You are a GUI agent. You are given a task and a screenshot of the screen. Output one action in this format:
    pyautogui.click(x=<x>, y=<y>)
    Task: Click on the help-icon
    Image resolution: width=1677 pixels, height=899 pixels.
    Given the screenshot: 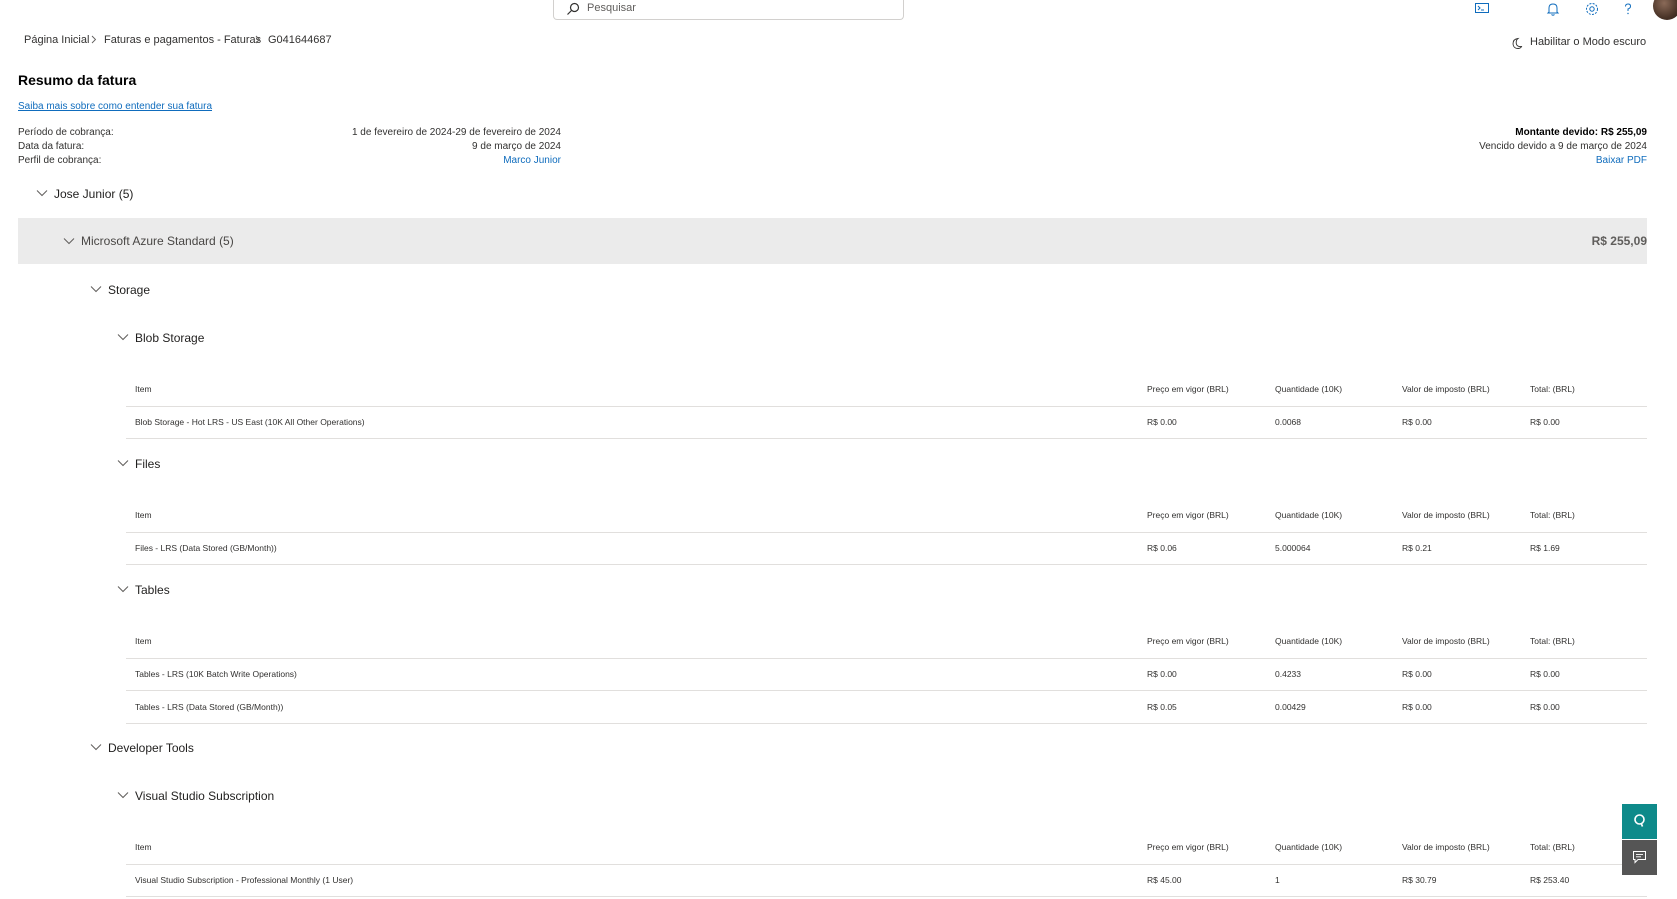 What is the action you would take?
    pyautogui.click(x=1628, y=9)
    